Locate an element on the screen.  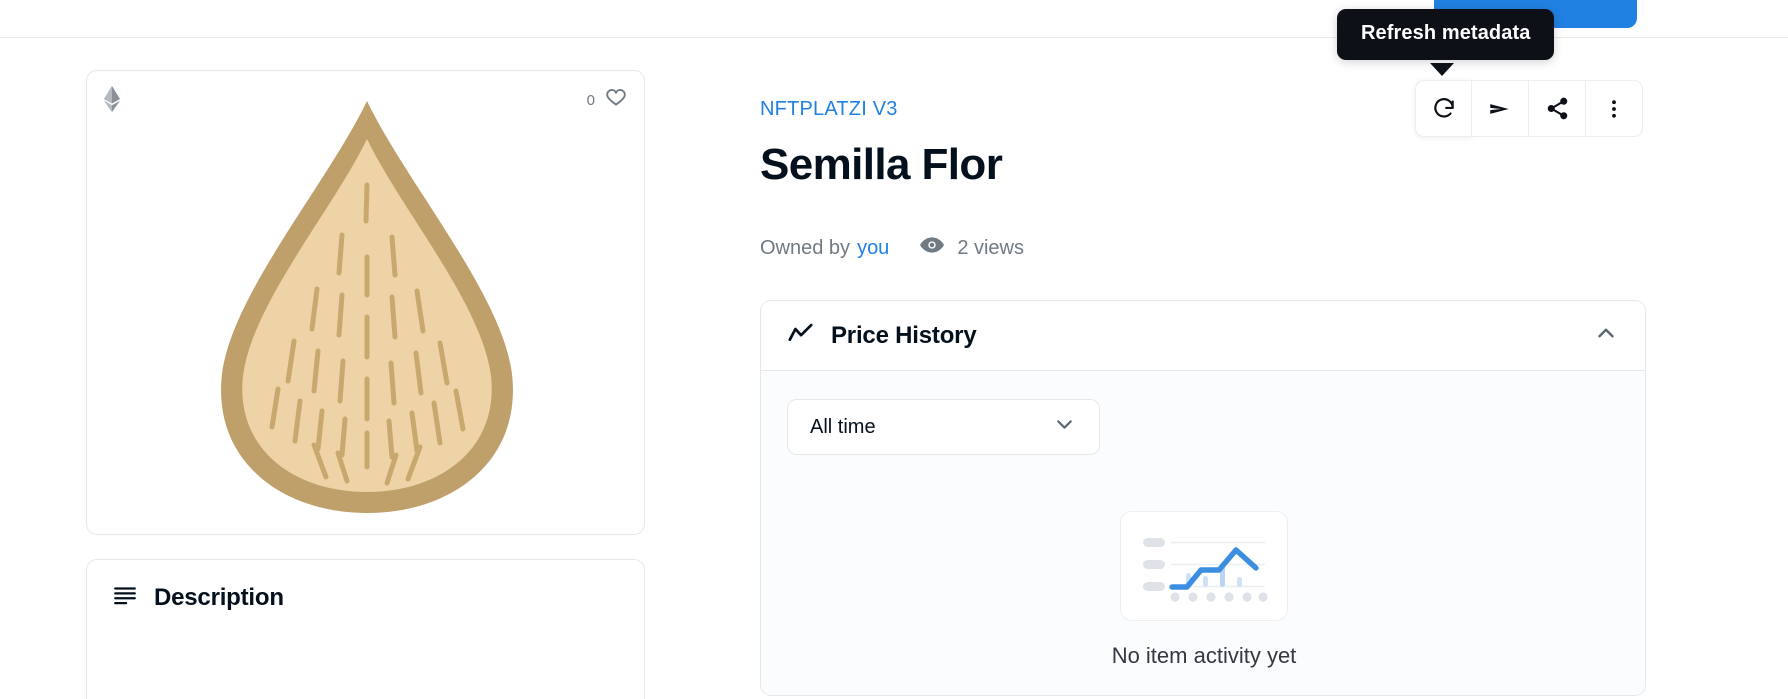
price-history-empty-state: No item activity yet is located at coordinates (1203, 590).